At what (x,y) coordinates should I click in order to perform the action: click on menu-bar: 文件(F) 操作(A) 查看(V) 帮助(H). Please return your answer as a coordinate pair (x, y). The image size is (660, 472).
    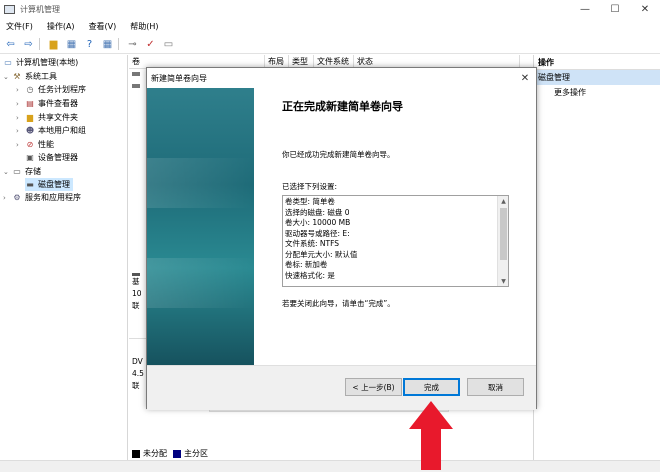
    Looking at the image, I should click on (330, 26).